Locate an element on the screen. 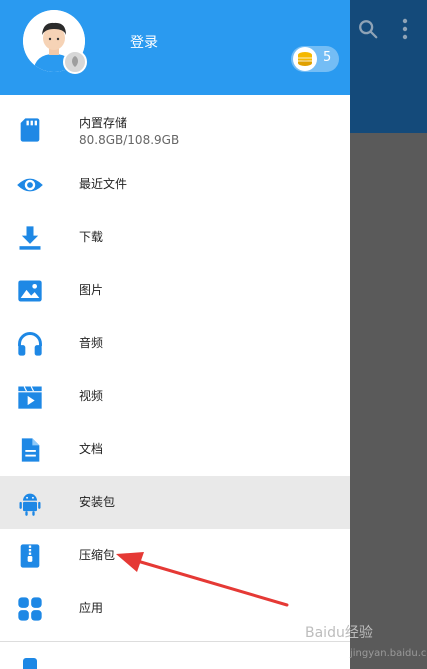  menu-item-audio: 音频 is located at coordinates (175, 343).